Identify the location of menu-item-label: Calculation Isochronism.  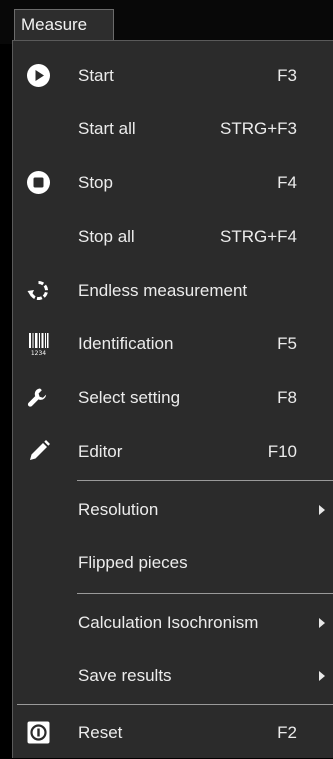
(168, 622).